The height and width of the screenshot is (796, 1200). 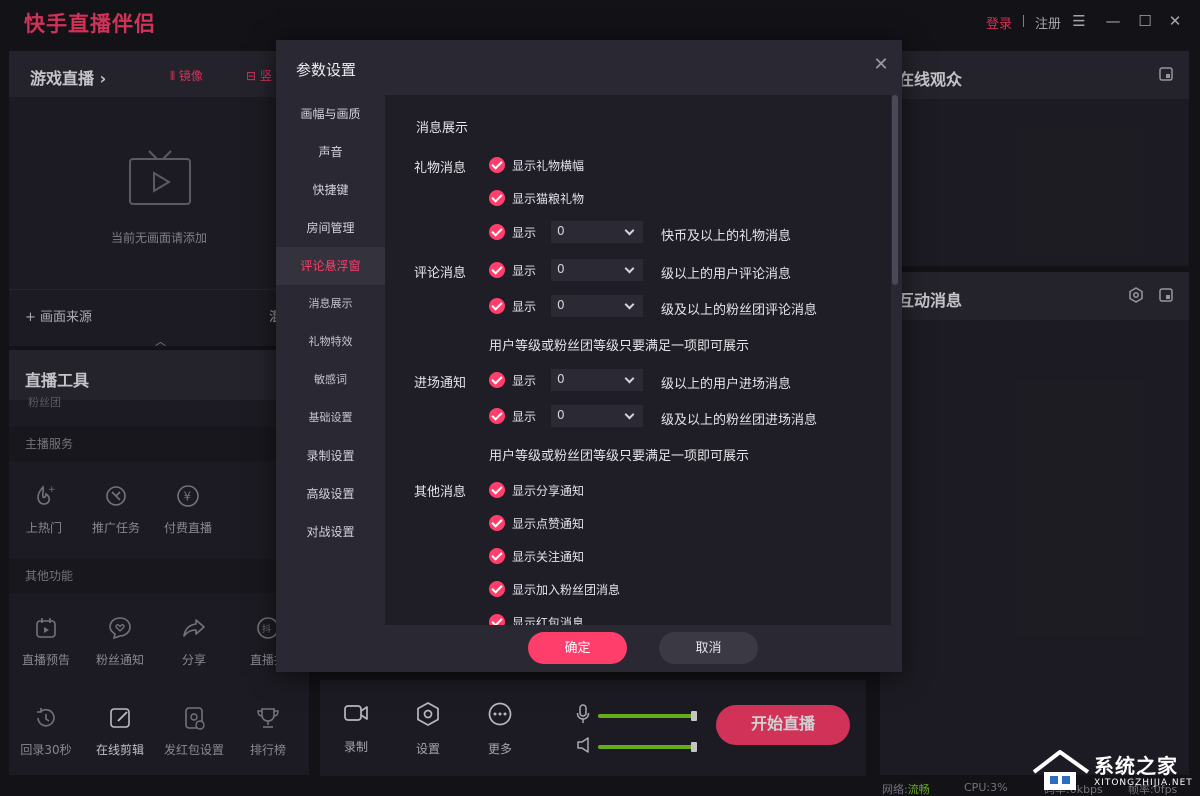 I want to click on share-notify-label: 显示分享通知, so click(x=548, y=490).